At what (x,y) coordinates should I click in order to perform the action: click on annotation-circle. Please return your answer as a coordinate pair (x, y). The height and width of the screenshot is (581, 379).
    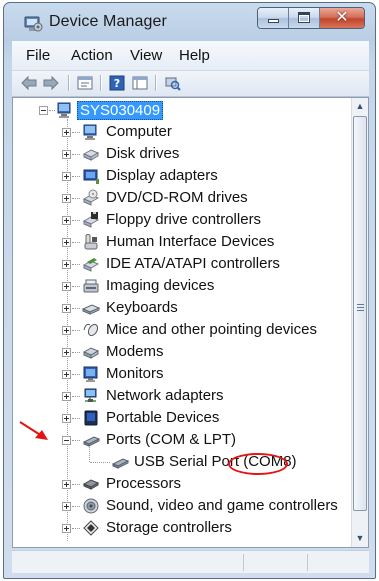
    Looking at the image, I should click on (258, 464).